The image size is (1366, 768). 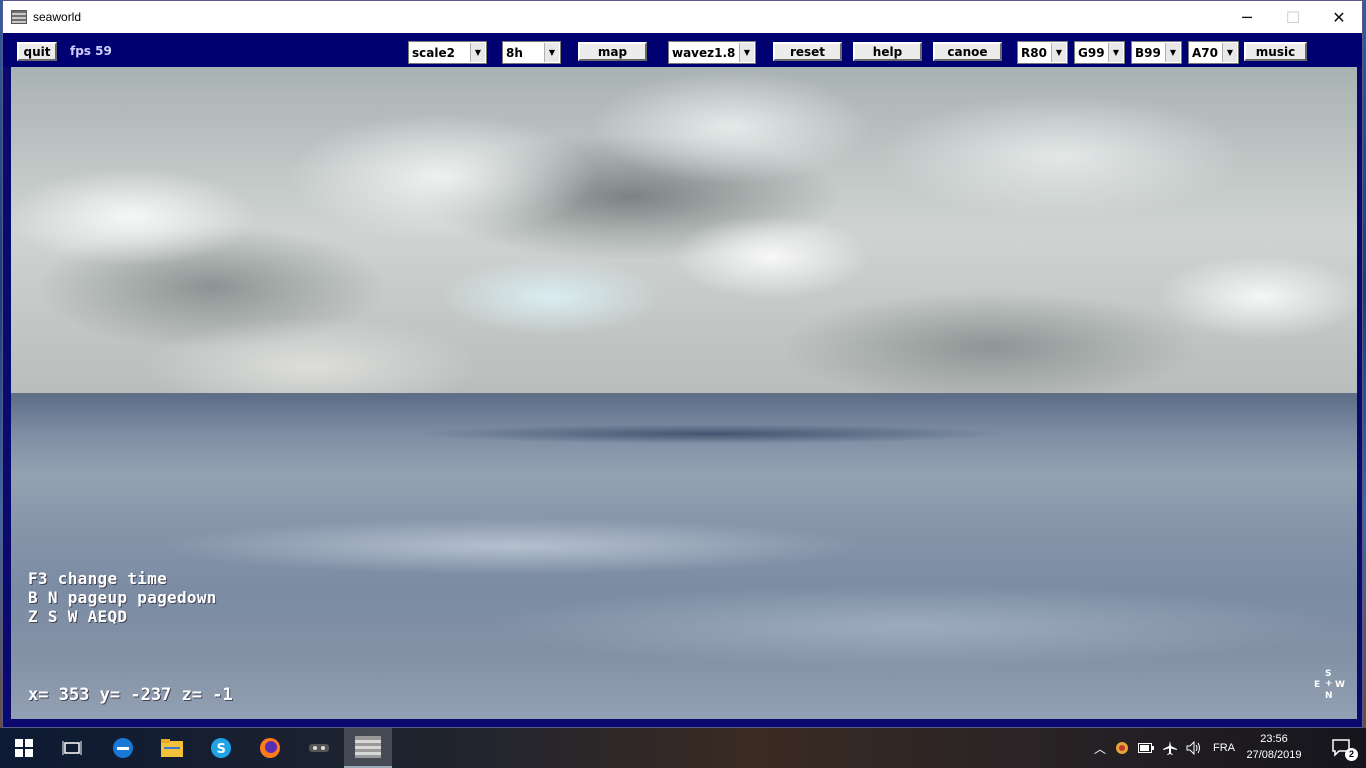 I want to click on firefox-icon, so click(x=270, y=748).